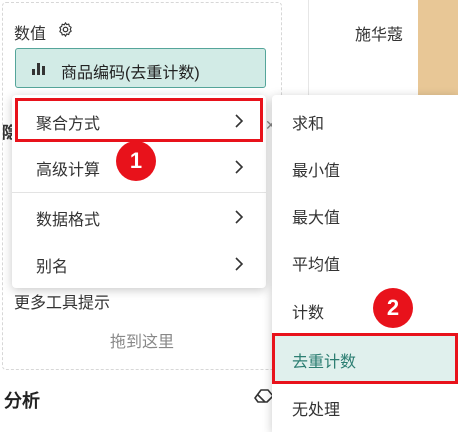  Describe the element at coordinates (30, 34) in the screenshot. I see `values-title: 数值` at that location.